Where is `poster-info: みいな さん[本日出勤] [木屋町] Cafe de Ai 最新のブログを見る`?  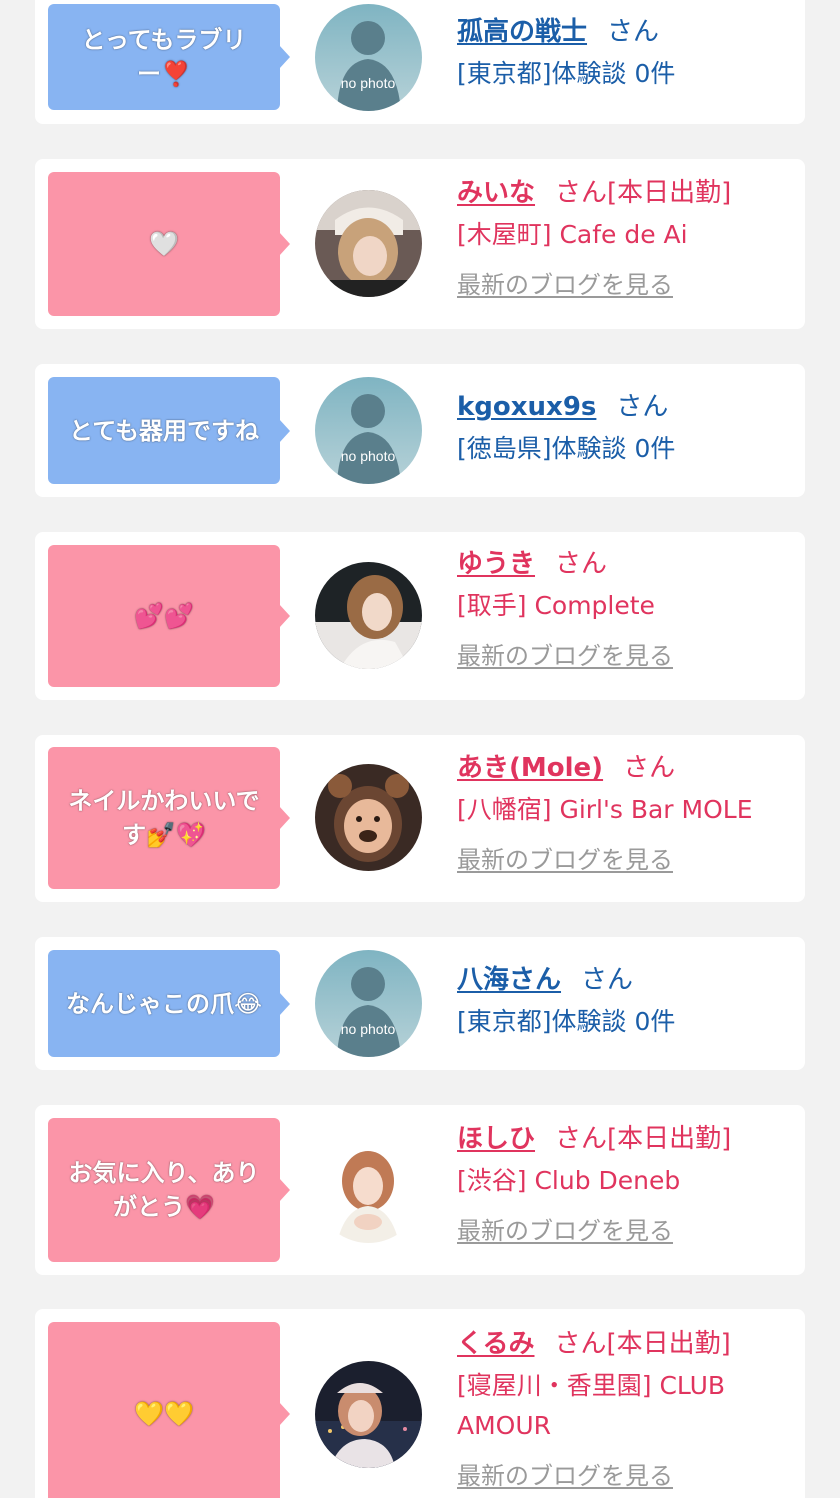
poster-info: みいな さん[本日出勤] [木屋町] Cafe de Ai 最新のブログを見る is located at coordinates (621, 238).